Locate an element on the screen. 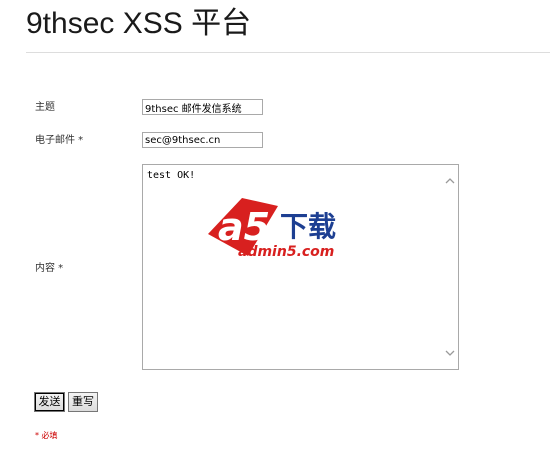 This screenshot has width=550, height=461. email-label: 电子邮件 * is located at coordinates (59, 140).